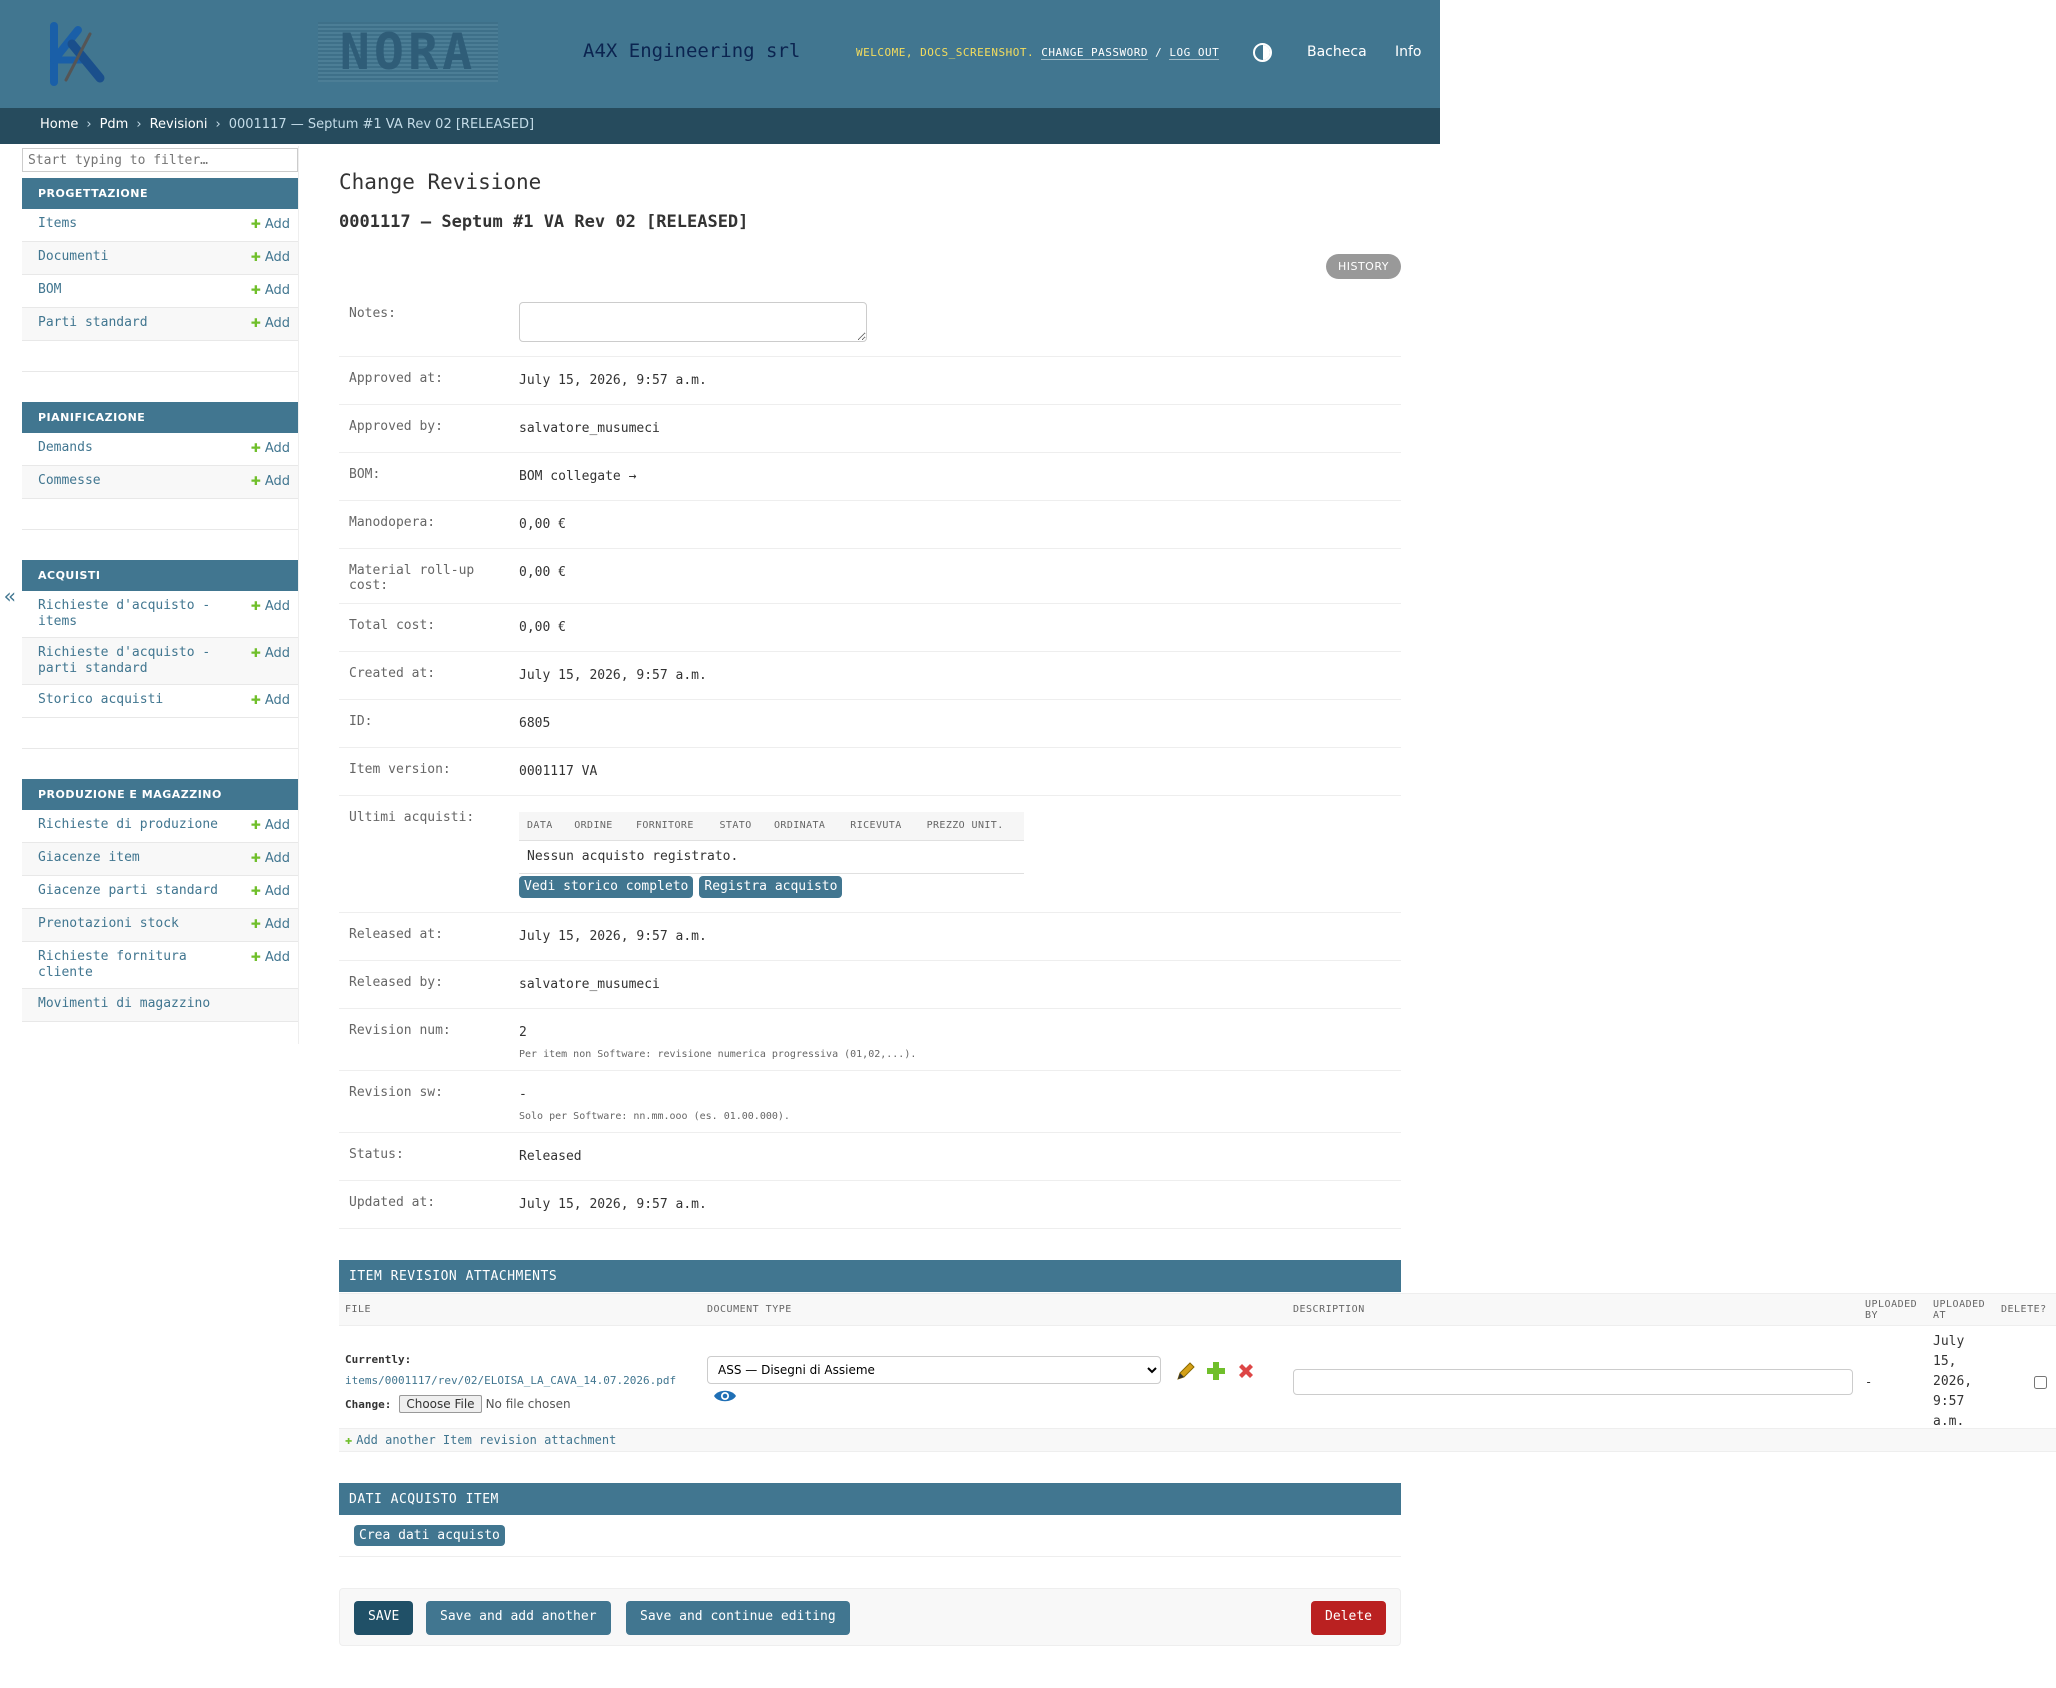 This screenshot has height=1688, width=2056. I want to click on delete-checkbox, so click(2040, 1382).